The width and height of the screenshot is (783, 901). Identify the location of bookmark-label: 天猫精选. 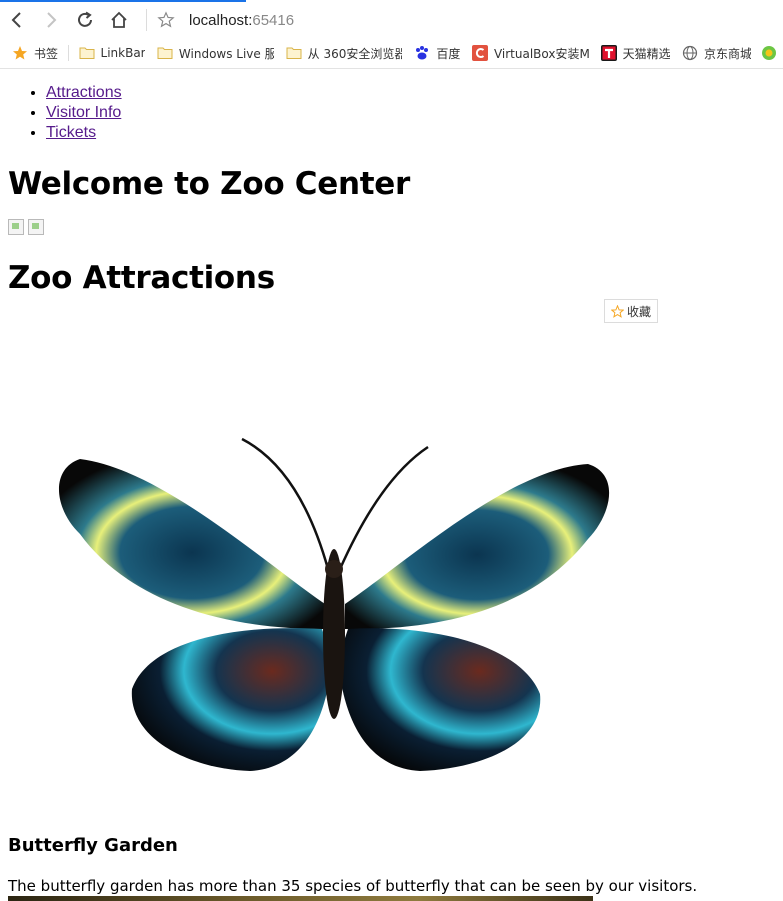
(646, 53).